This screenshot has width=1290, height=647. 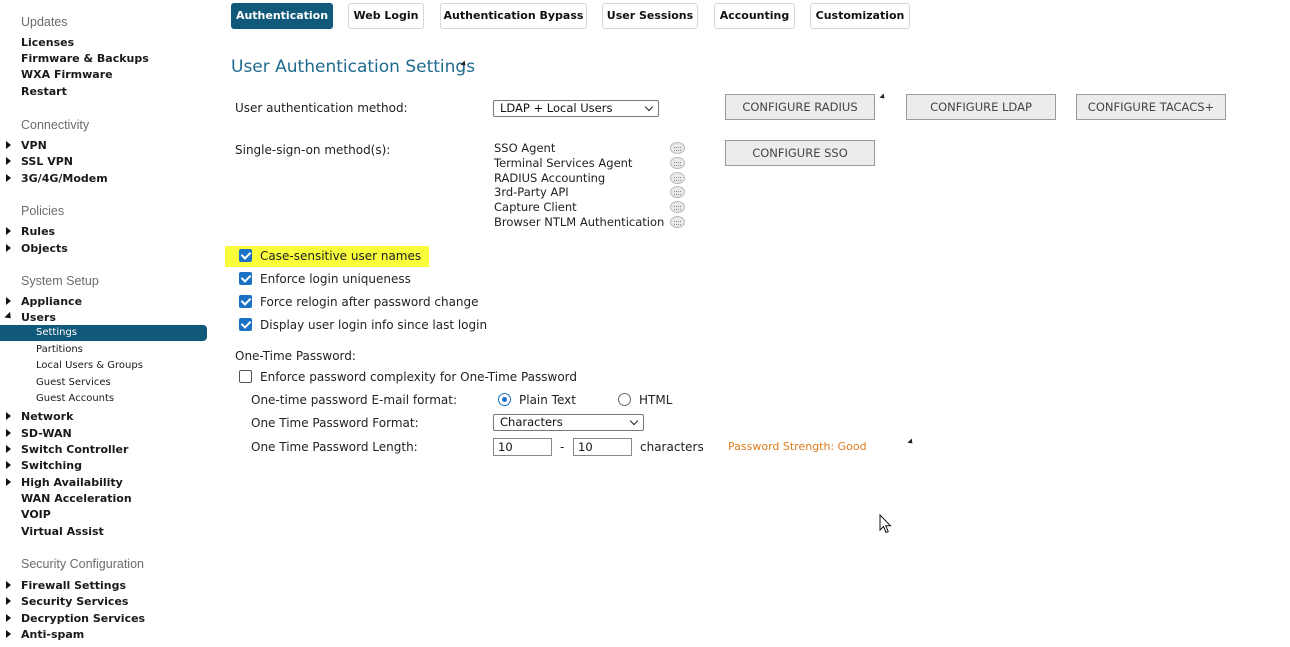 What do you see at coordinates (75, 398) in the screenshot?
I see `sidebar-subitem-guest-accounts: Guest Accounts` at bounding box center [75, 398].